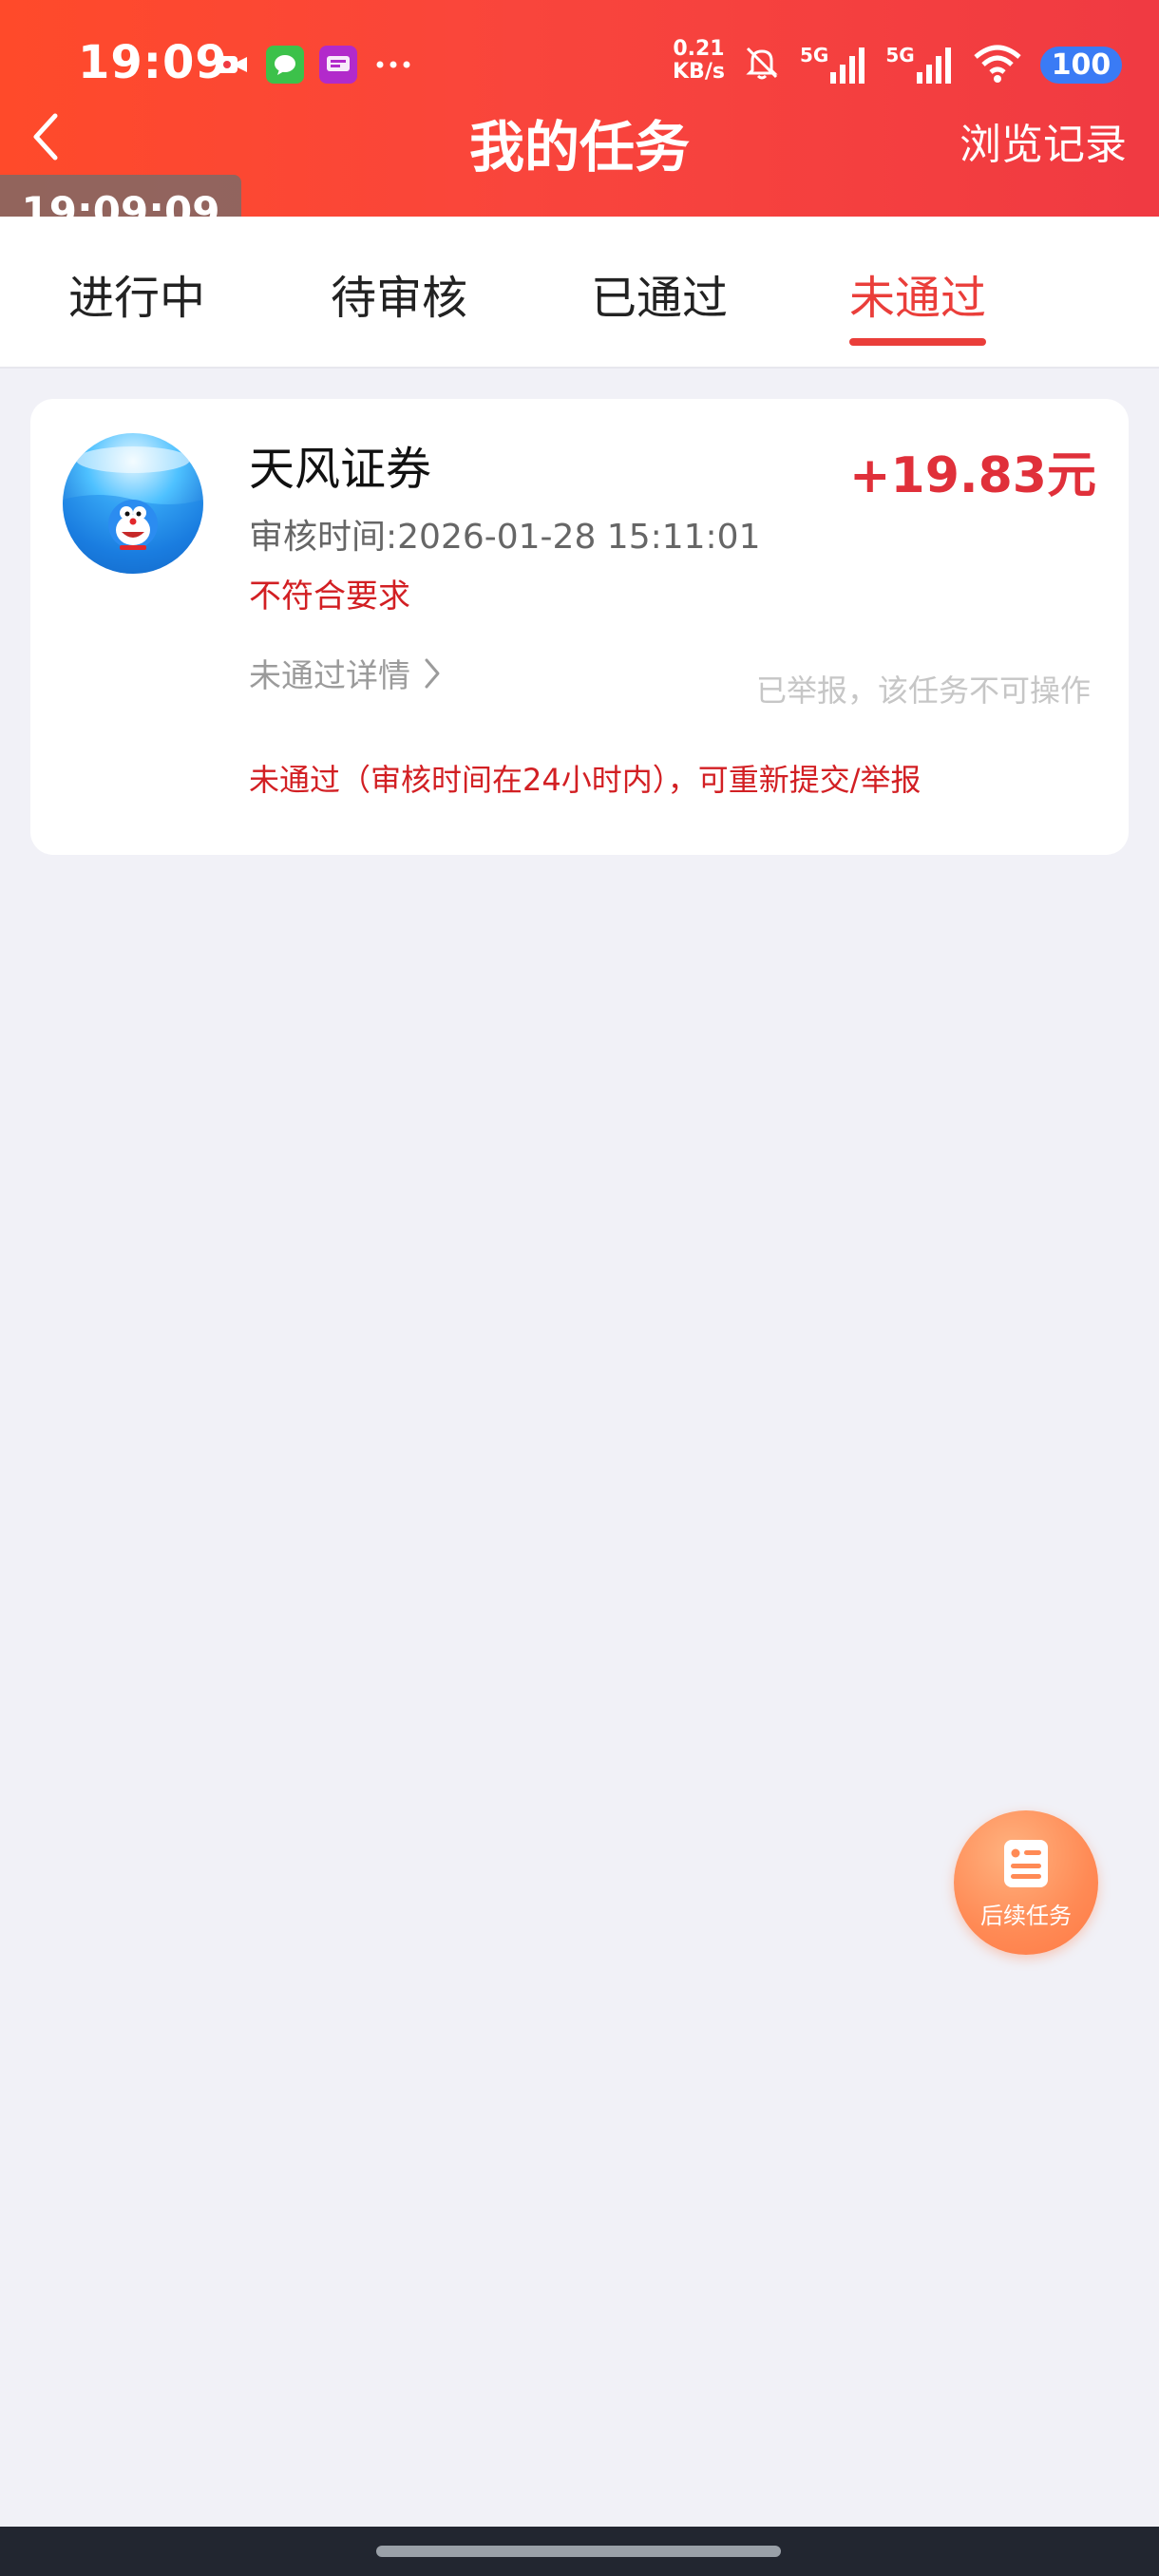  What do you see at coordinates (1026, 1863) in the screenshot?
I see `document-list-icon` at bounding box center [1026, 1863].